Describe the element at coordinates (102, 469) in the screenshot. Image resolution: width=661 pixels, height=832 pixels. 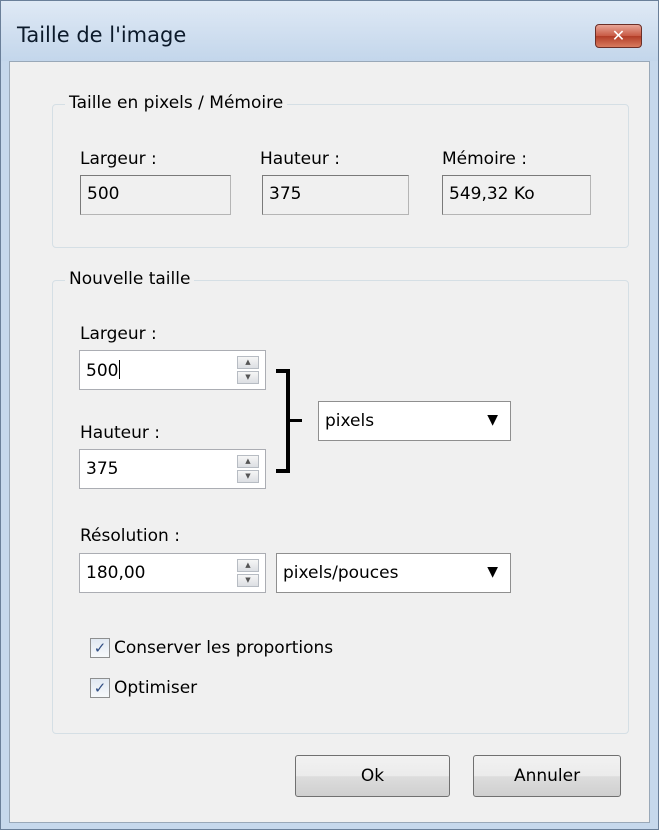
I see `new-height-value: 375` at that location.